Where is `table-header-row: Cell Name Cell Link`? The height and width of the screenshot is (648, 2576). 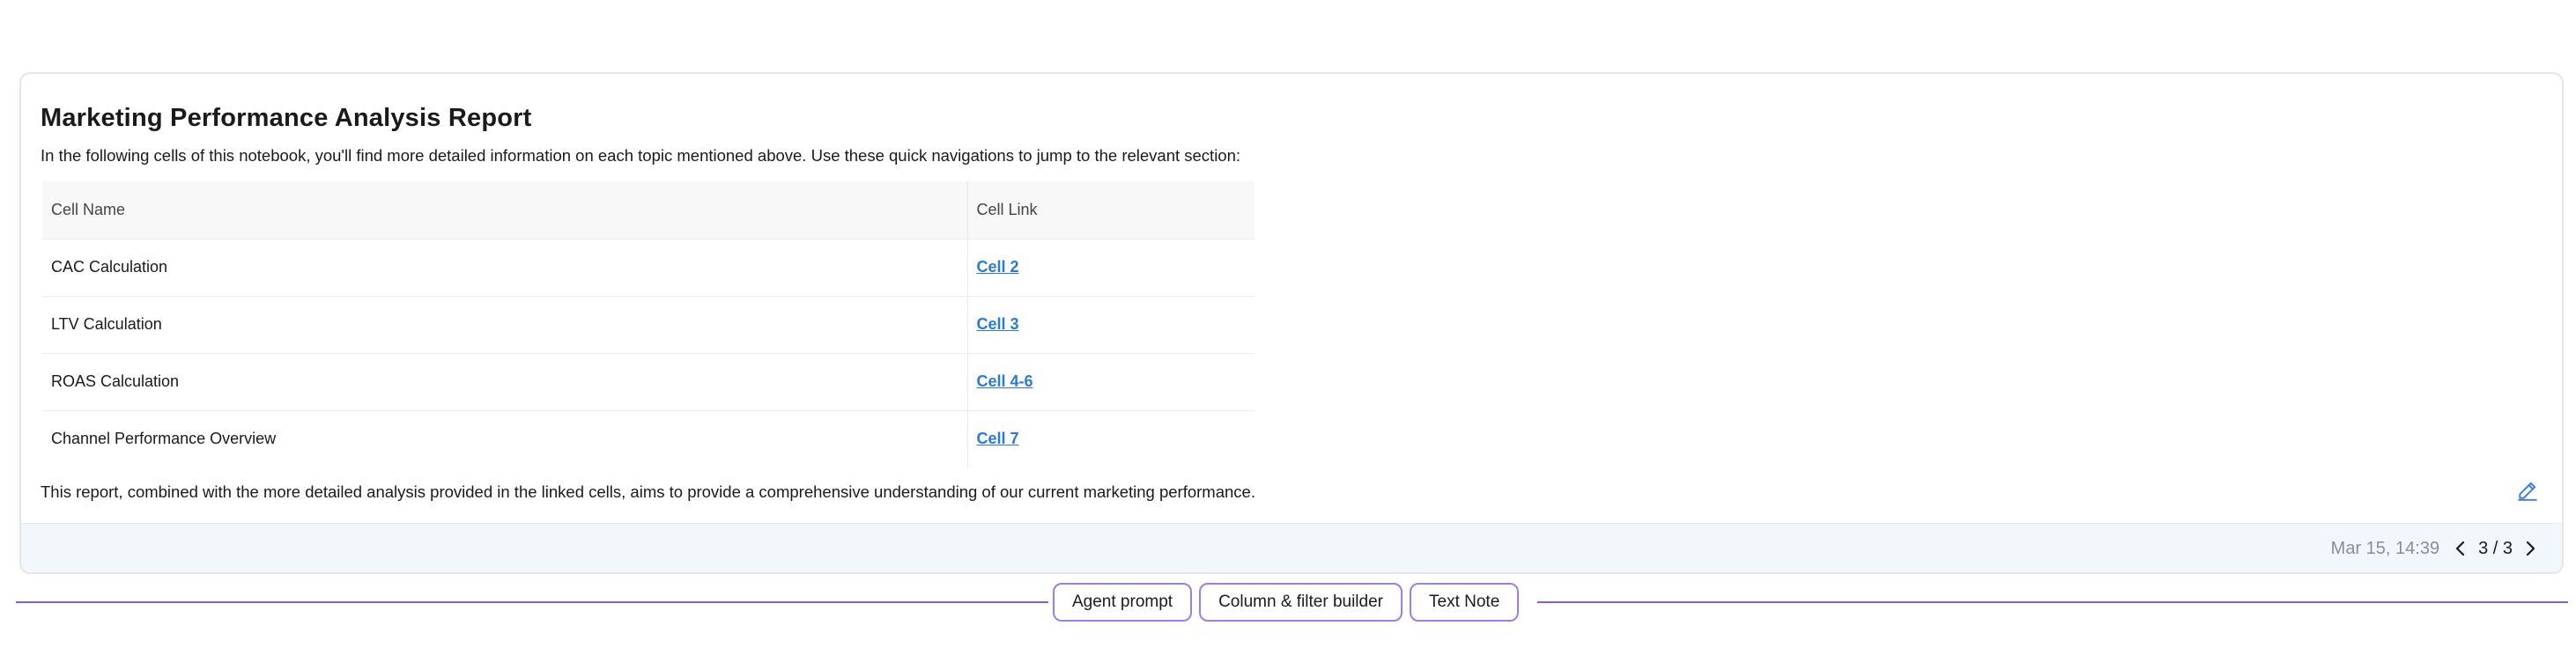 table-header-row: Cell Name Cell Link is located at coordinates (649, 210).